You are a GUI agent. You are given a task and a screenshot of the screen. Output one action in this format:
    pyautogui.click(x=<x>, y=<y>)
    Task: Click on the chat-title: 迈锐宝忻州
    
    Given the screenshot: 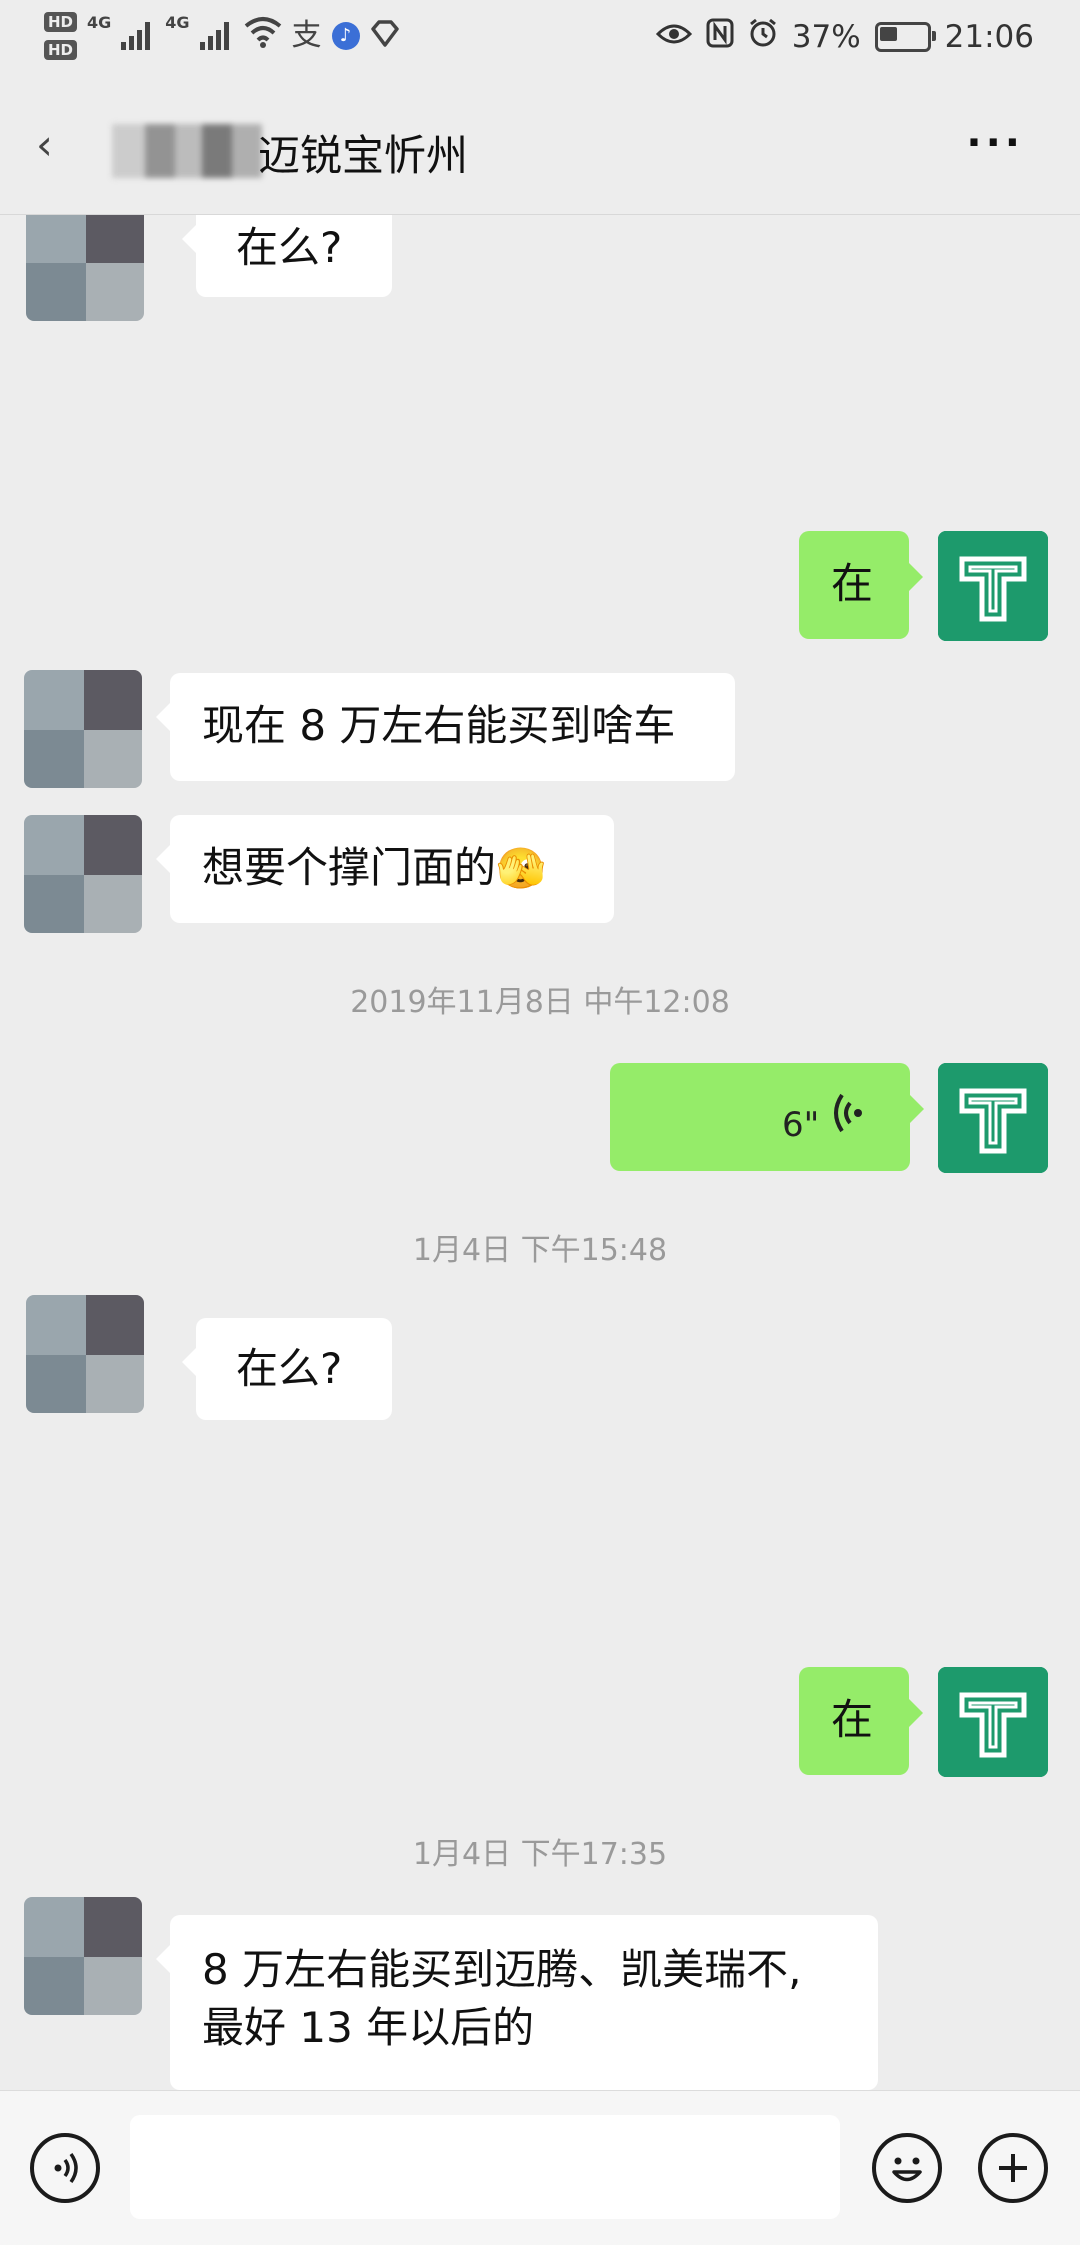 What is the action you would take?
    pyautogui.click(x=363, y=155)
    